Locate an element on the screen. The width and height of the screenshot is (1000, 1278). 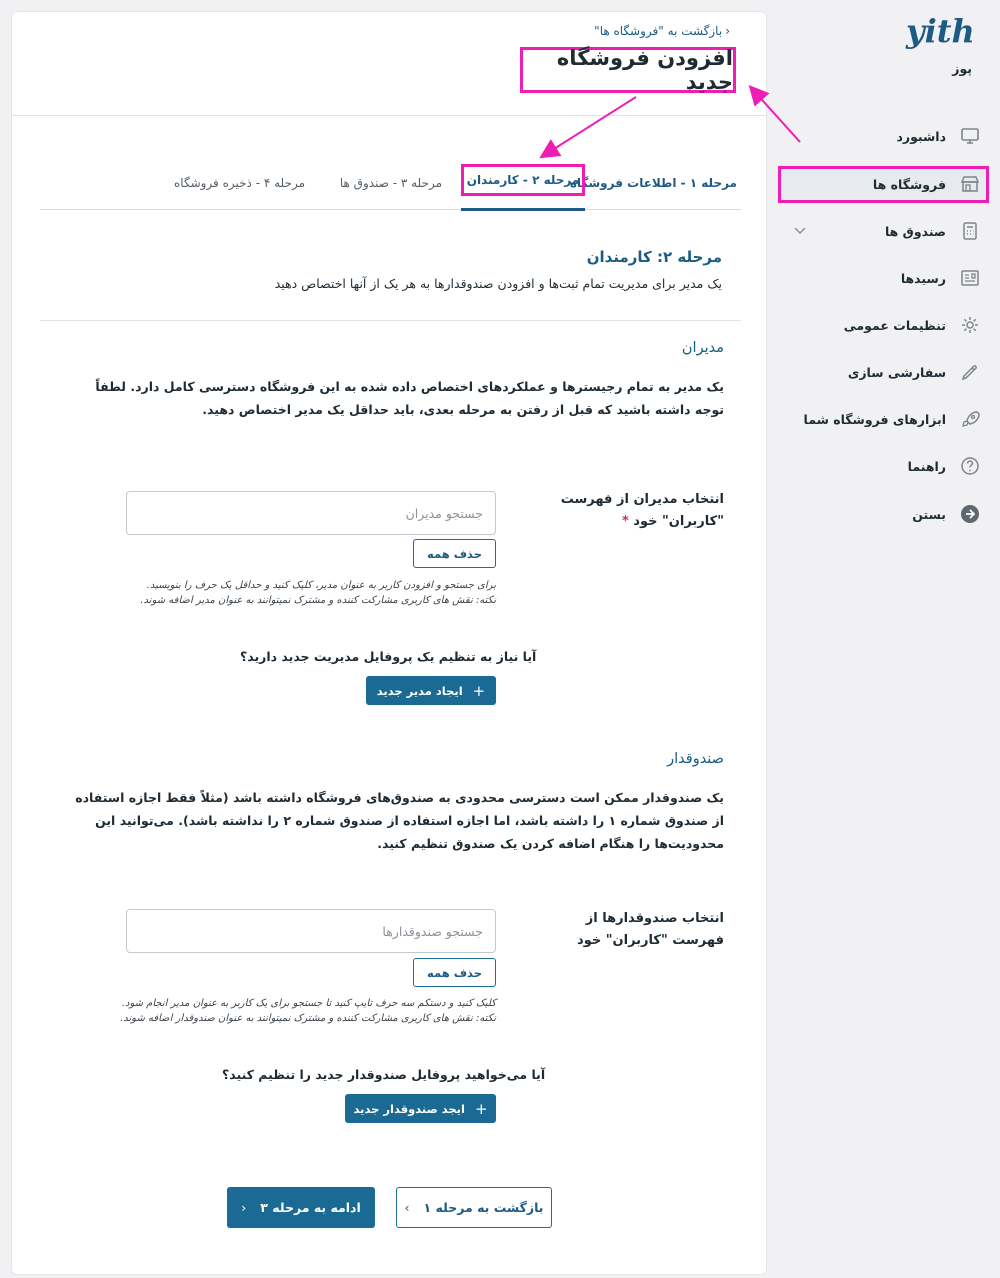
sidebar-item-label: رسیدها is located at coordinates (923, 278).